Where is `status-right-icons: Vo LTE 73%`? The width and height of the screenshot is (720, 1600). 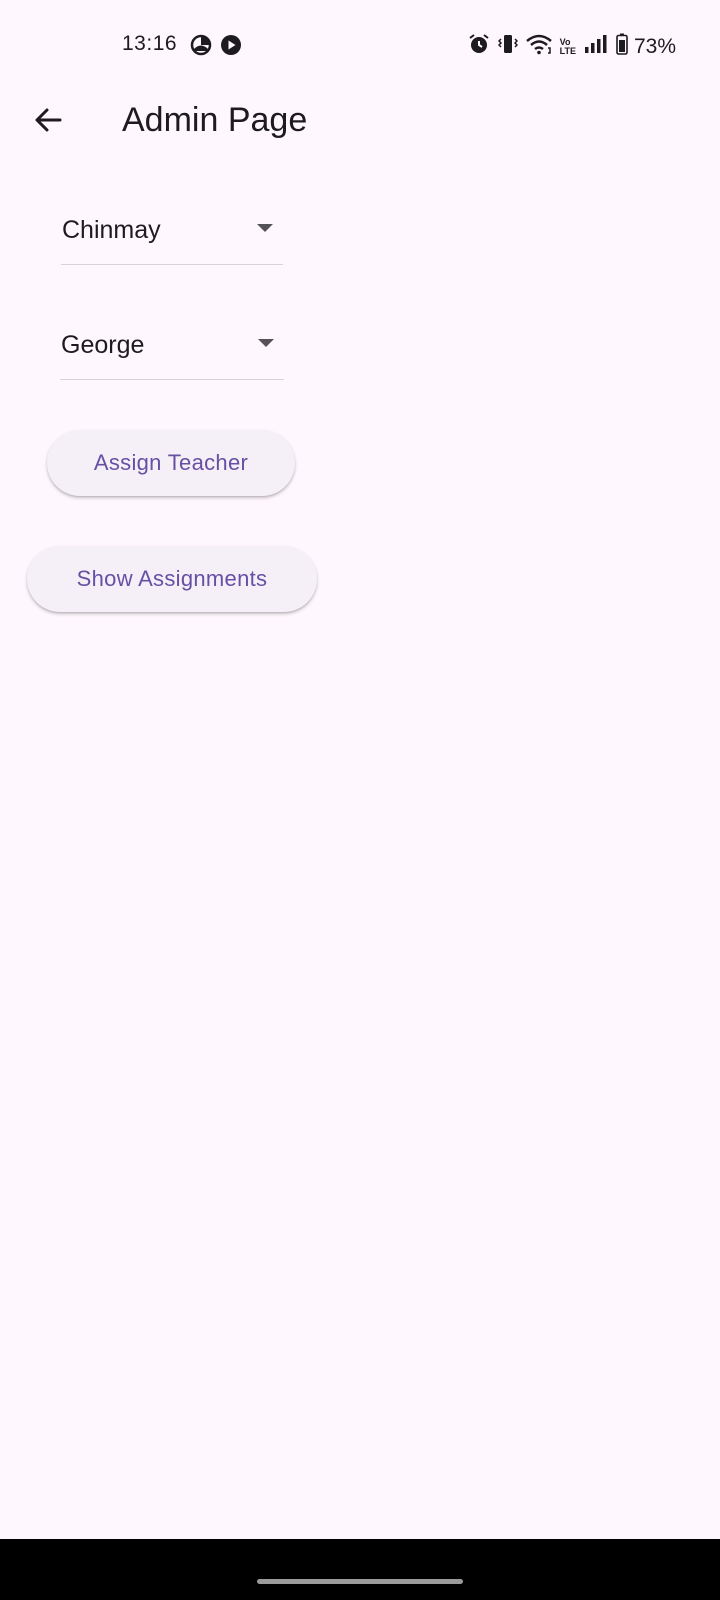
status-right-icons: Vo LTE 73% is located at coordinates (572, 46).